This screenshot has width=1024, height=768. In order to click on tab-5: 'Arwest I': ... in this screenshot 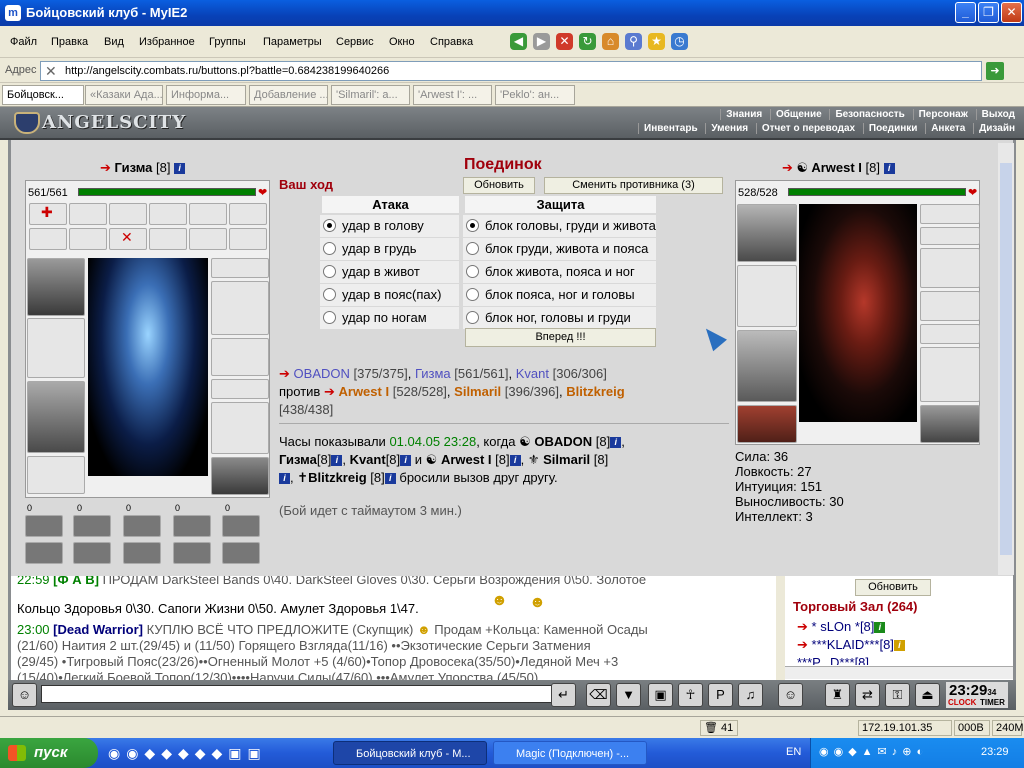, I will do `click(452, 95)`.